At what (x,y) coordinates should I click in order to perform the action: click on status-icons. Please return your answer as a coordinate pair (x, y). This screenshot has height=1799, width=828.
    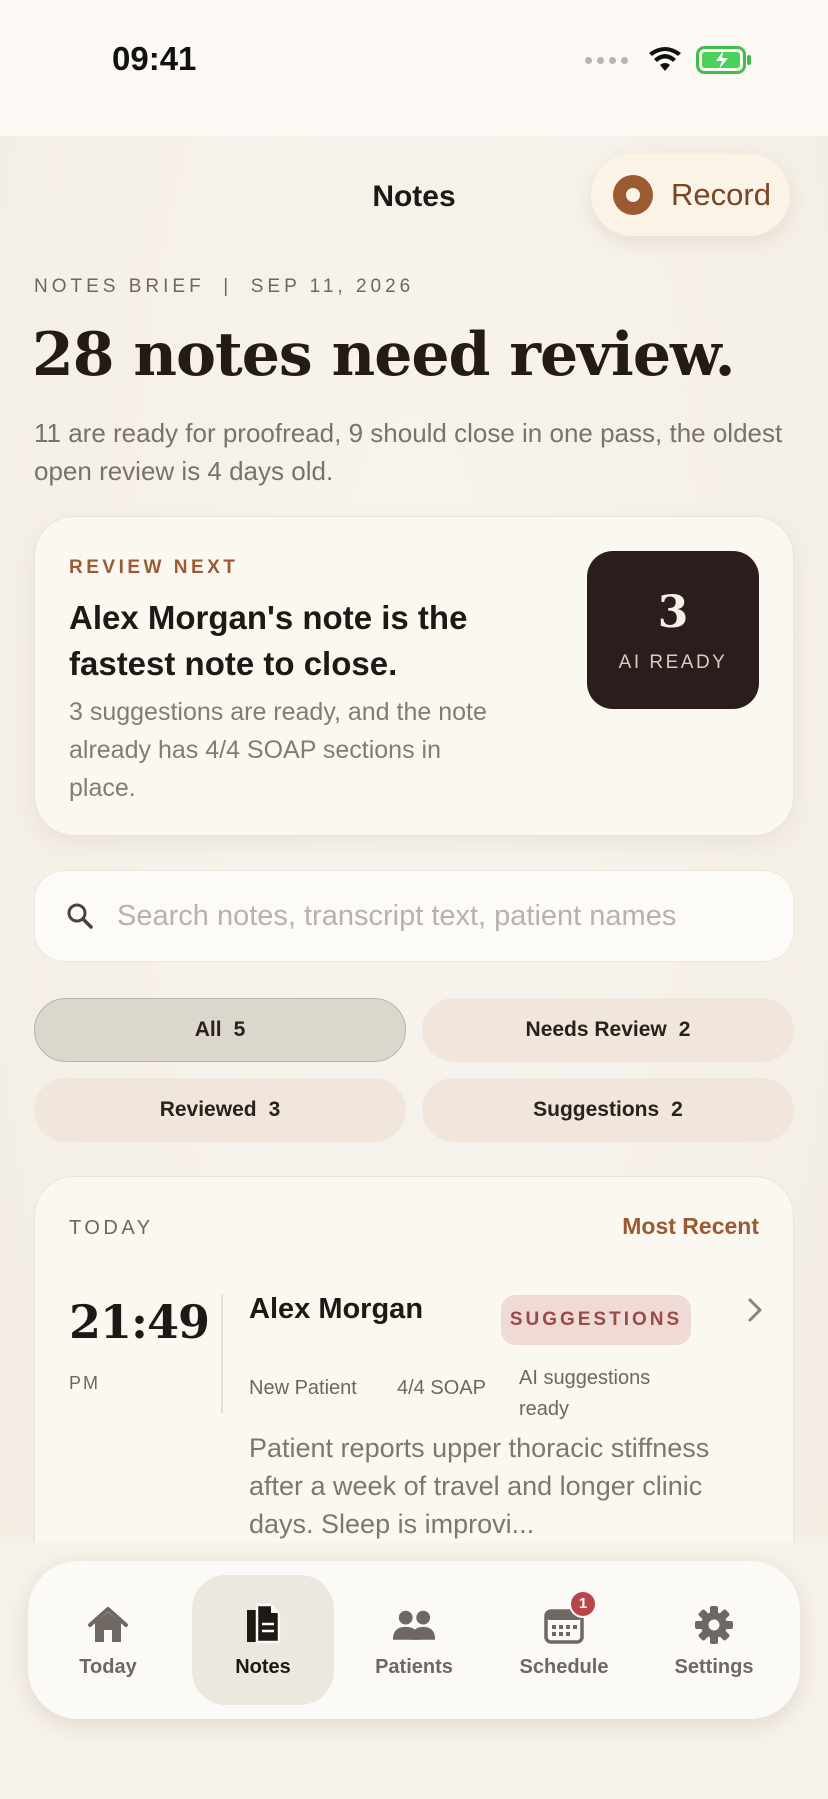
    Looking at the image, I should click on (668, 60).